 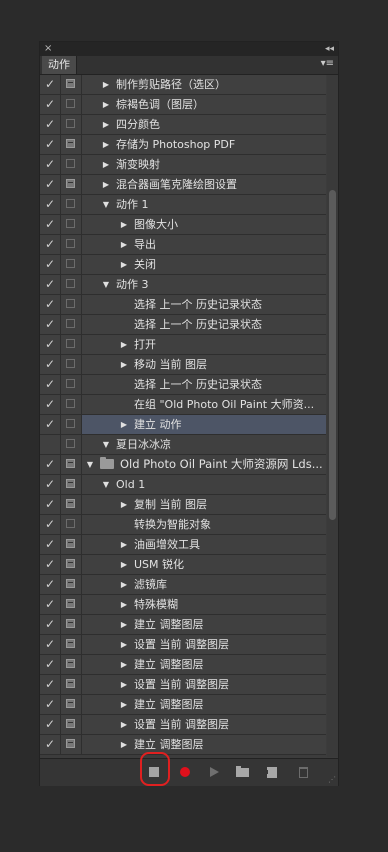 I want to click on action-row: ✓ ▶ 导出, so click(x=183, y=245).